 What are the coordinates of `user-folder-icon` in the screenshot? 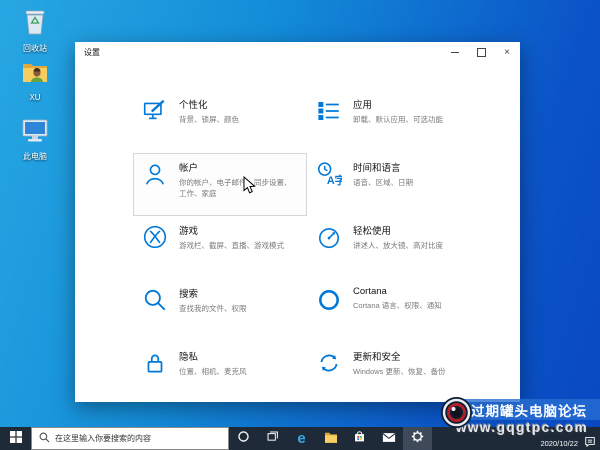 It's located at (35, 75).